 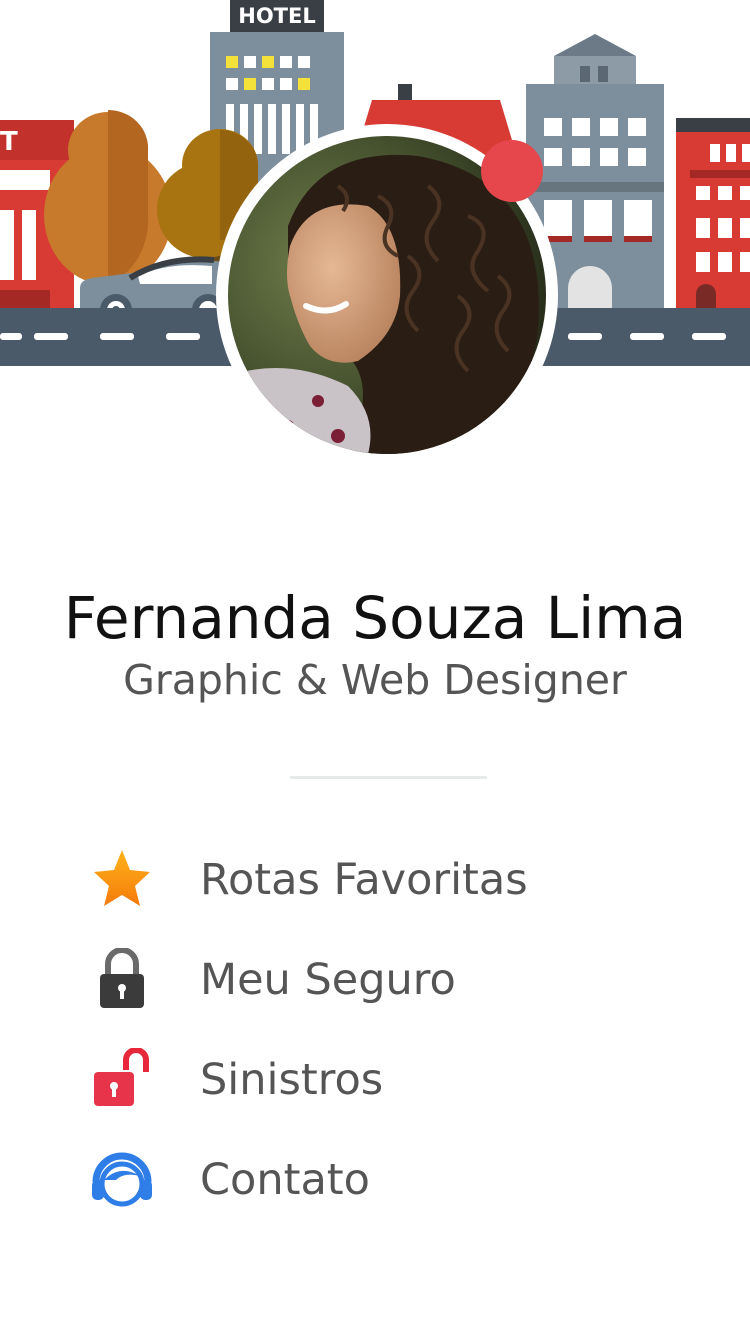 What do you see at coordinates (285, 1180) in the screenshot?
I see `menu-item-label: Contato` at bounding box center [285, 1180].